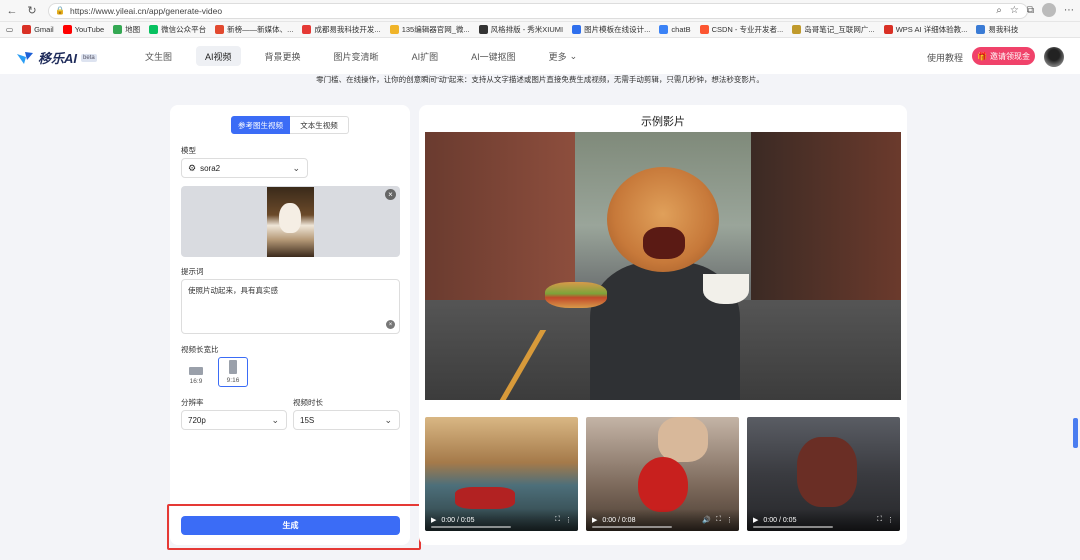 Image resolution: width=1080 pixels, height=560 pixels. Describe the element at coordinates (1069, 10) in the screenshot. I see `more-menu-icon: ⋯` at that location.